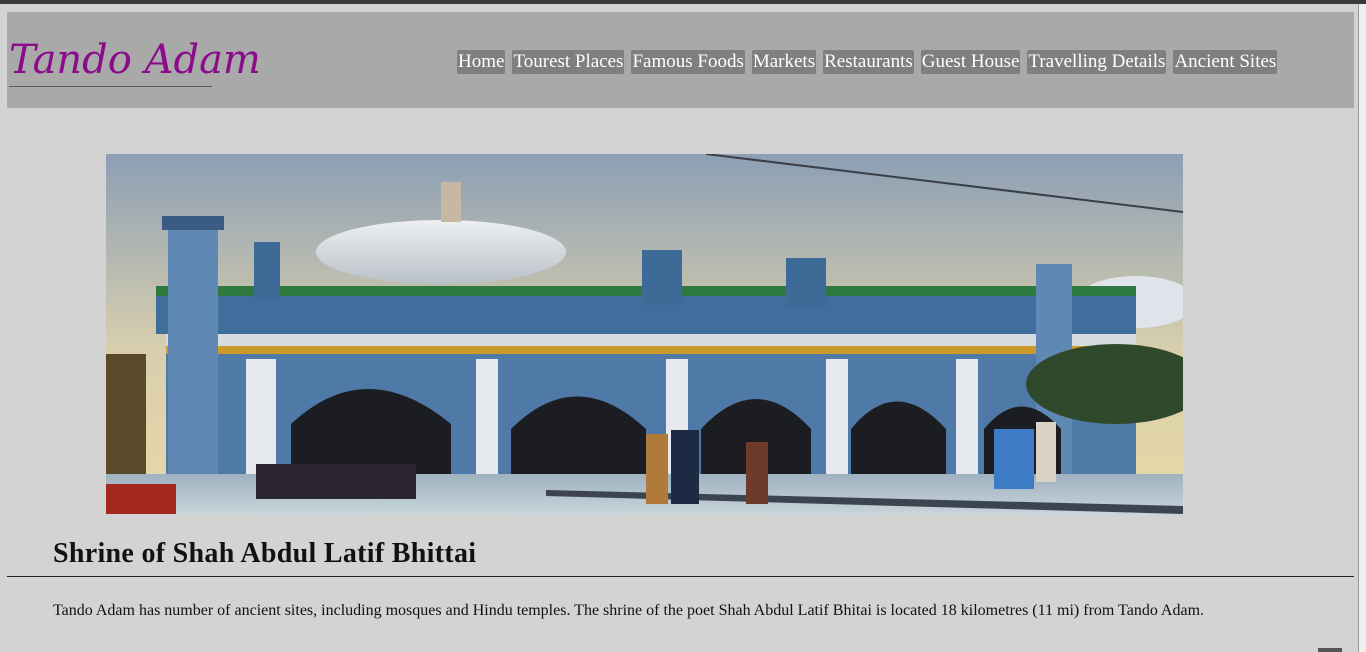 The height and width of the screenshot is (652, 1366). What do you see at coordinates (1097, 62) in the screenshot?
I see `nav-travelling-details: Travelling Details` at bounding box center [1097, 62].